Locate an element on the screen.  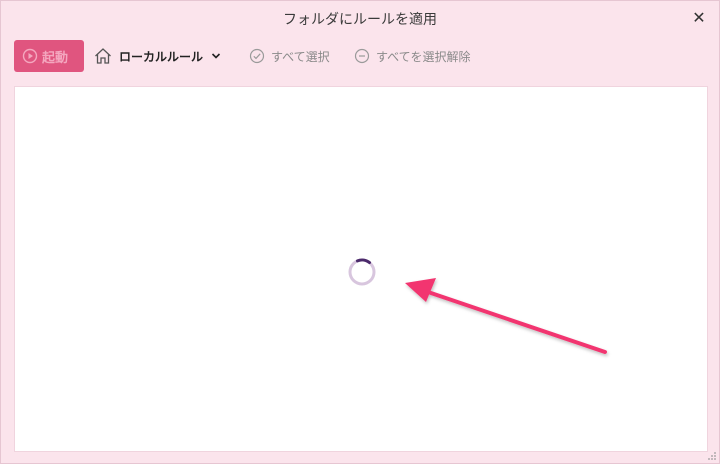
chevron-down-icon is located at coordinates (216, 56).